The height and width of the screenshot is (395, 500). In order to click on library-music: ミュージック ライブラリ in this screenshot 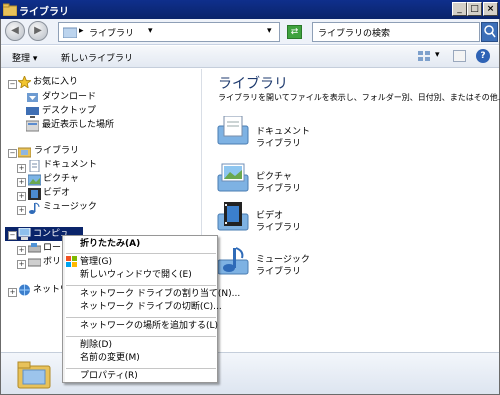, I will do `click(283, 266)`.